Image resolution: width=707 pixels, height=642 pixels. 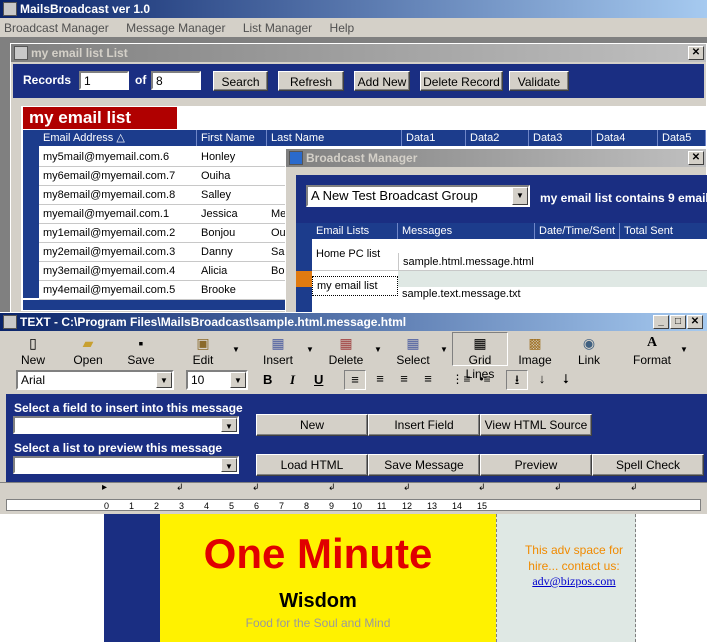 What do you see at coordinates (175, 28) in the screenshot?
I see `menu-message-manager: Message Manager` at bounding box center [175, 28].